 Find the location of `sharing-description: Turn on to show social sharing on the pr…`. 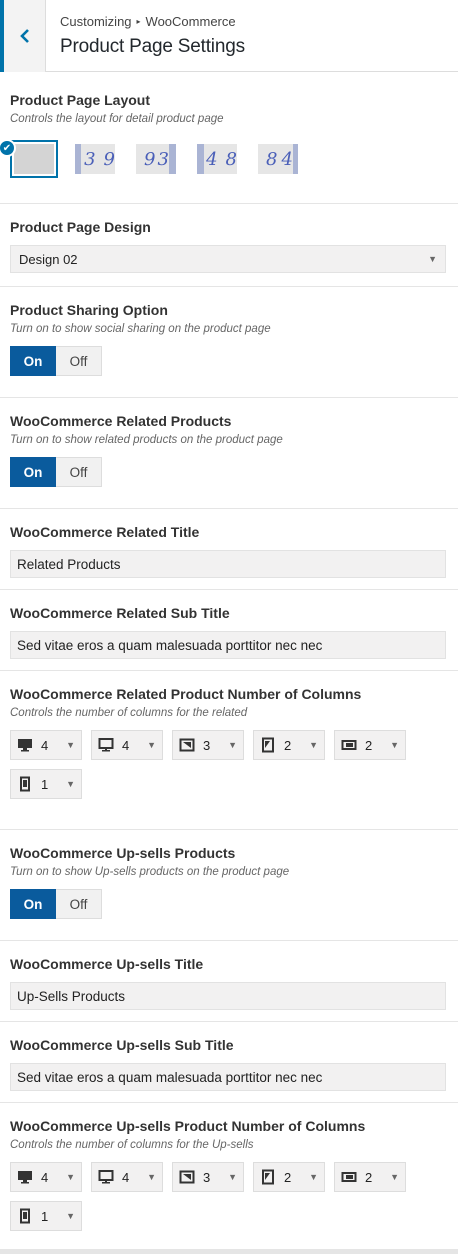

sharing-description: Turn on to show social sharing on the pr… is located at coordinates (140, 329).